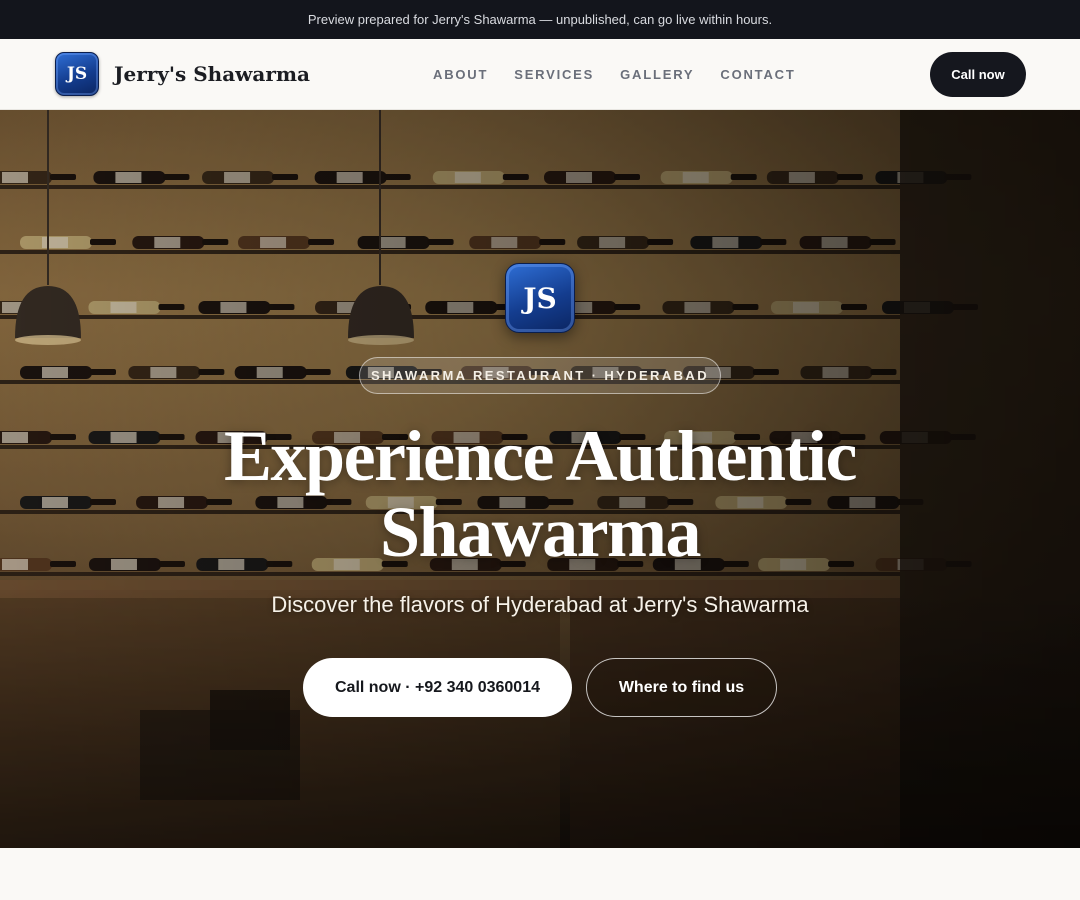 The height and width of the screenshot is (900, 1080). I want to click on brand-logo: JS, so click(77, 74).